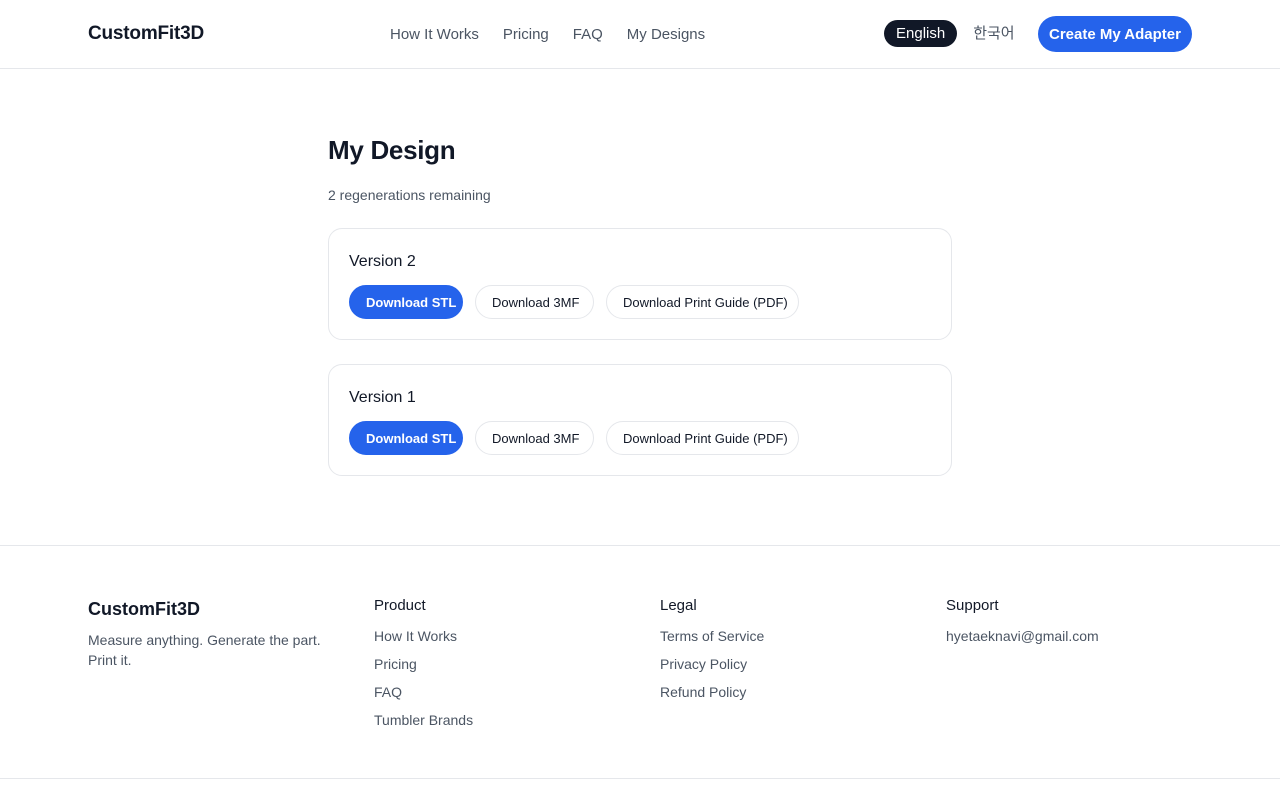  Describe the element at coordinates (712, 692) in the screenshot. I see `footer-link-refund: Refund Policy` at that location.